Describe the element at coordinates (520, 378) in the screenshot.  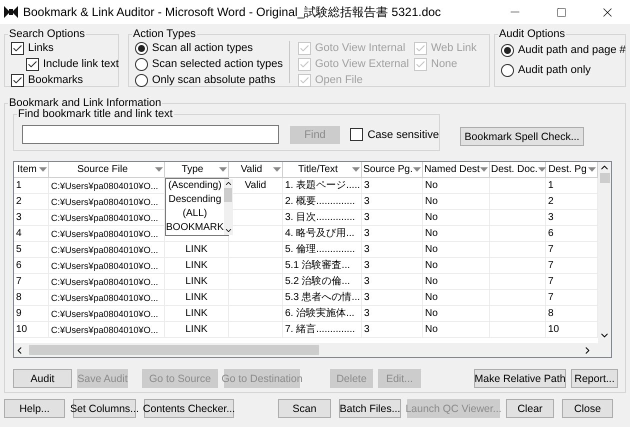
I see `action-button: Make Relative Path` at that location.